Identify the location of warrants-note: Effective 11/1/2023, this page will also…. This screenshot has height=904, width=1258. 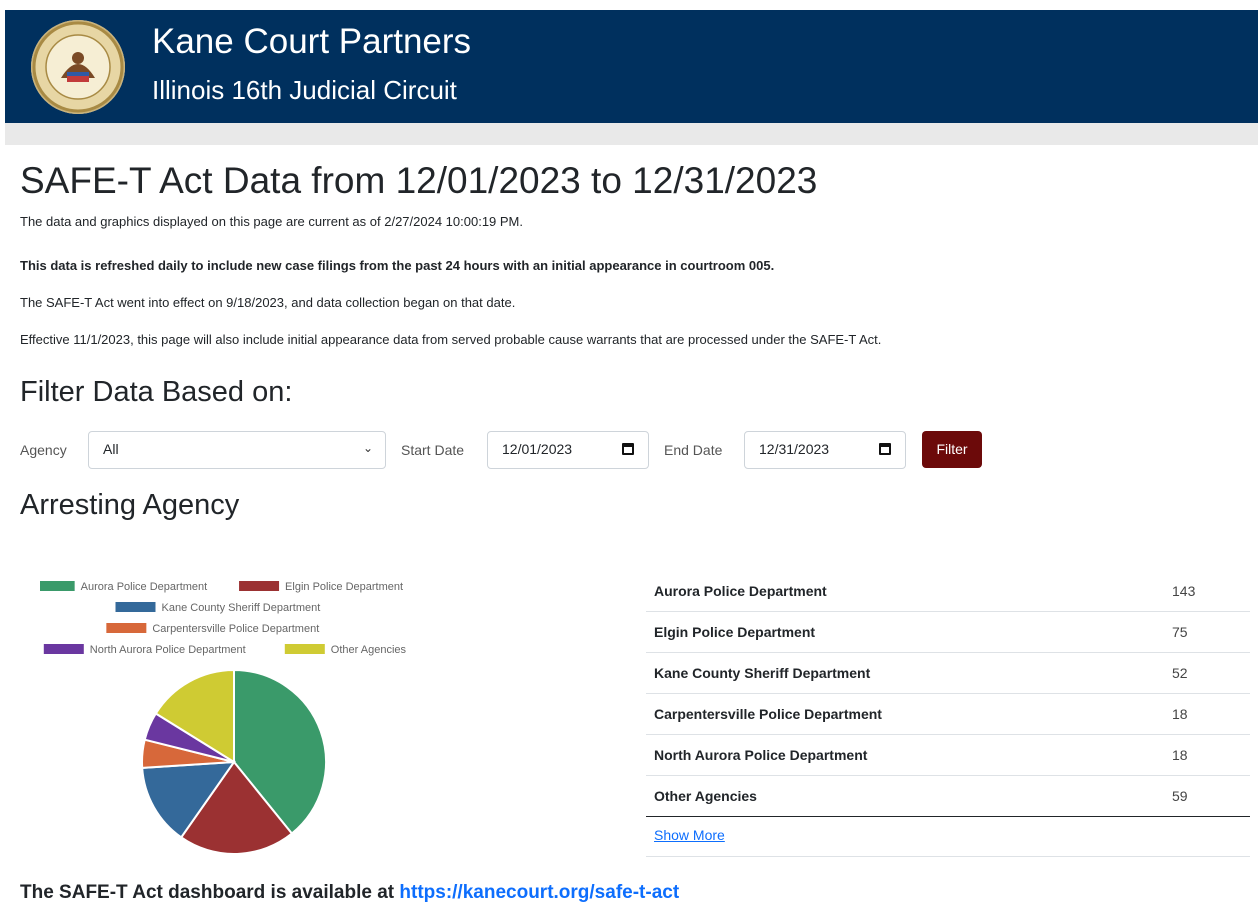
(451, 339).